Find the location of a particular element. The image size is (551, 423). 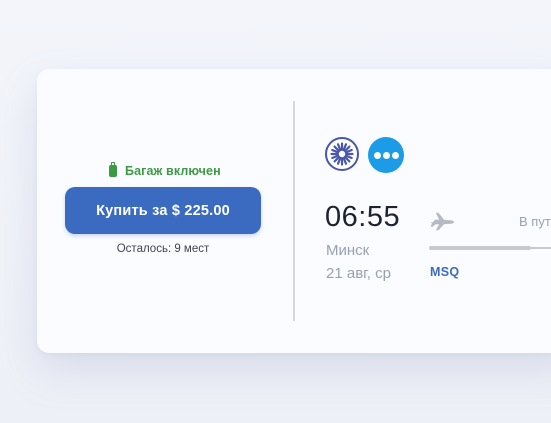

departure-airport-code: MSQ is located at coordinates (445, 272).